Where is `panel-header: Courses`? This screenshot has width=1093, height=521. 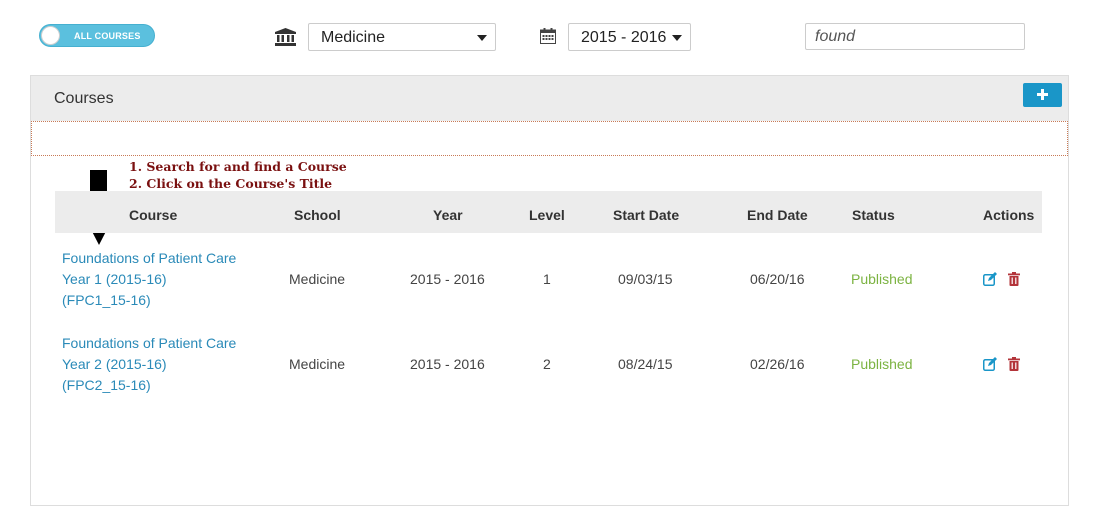 panel-header: Courses is located at coordinates (549, 98).